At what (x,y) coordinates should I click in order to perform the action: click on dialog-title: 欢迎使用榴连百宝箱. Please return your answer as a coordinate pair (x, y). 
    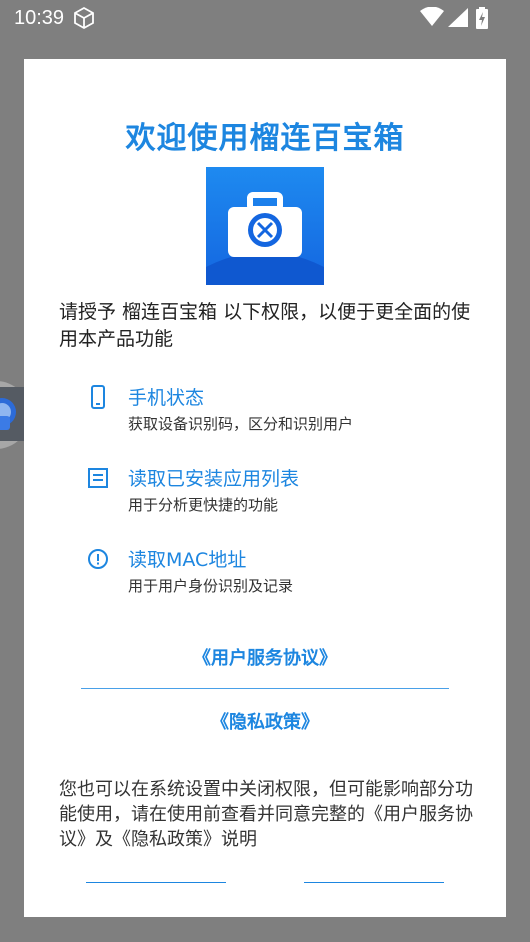
    Looking at the image, I should click on (265, 138).